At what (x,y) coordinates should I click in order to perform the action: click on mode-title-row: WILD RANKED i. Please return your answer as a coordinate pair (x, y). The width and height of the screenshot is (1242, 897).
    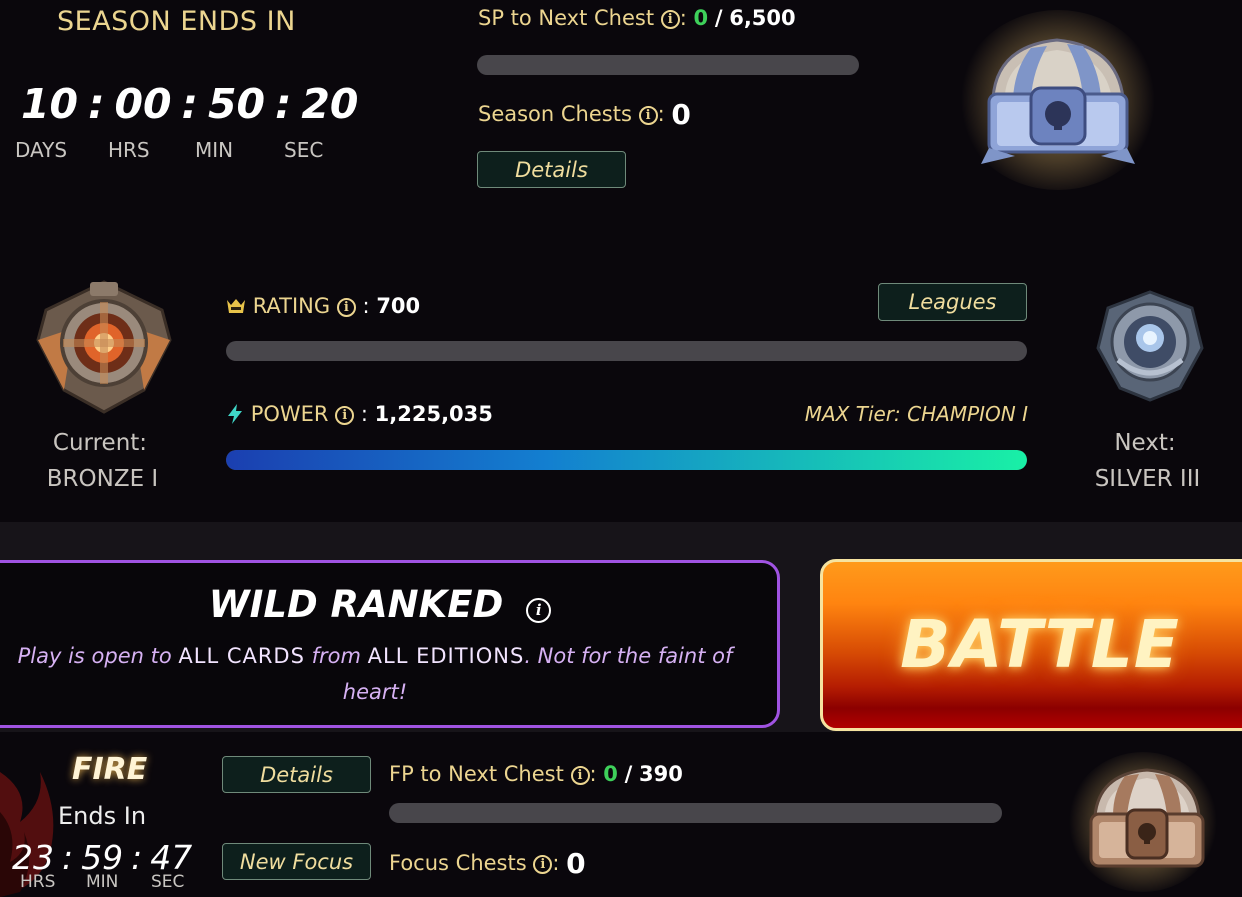
    Looking at the image, I should click on (380, 604).